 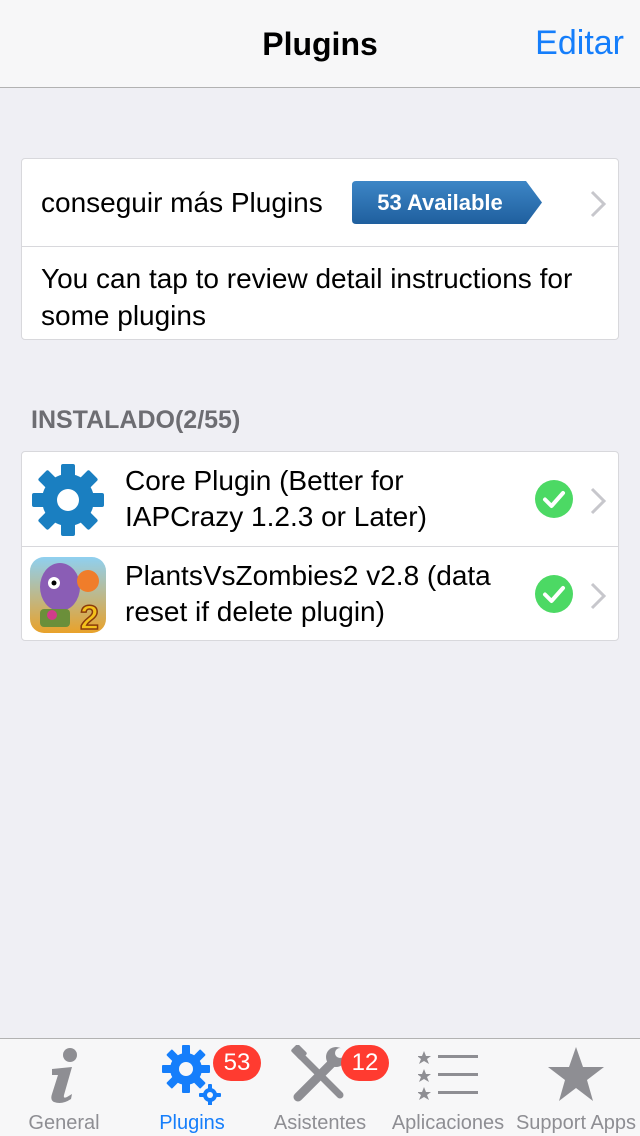 What do you see at coordinates (448, 1075) in the screenshot?
I see `list-stars-icon` at bounding box center [448, 1075].